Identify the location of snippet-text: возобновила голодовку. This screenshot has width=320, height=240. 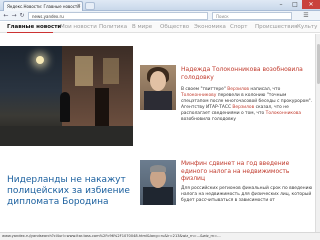
(208, 119).